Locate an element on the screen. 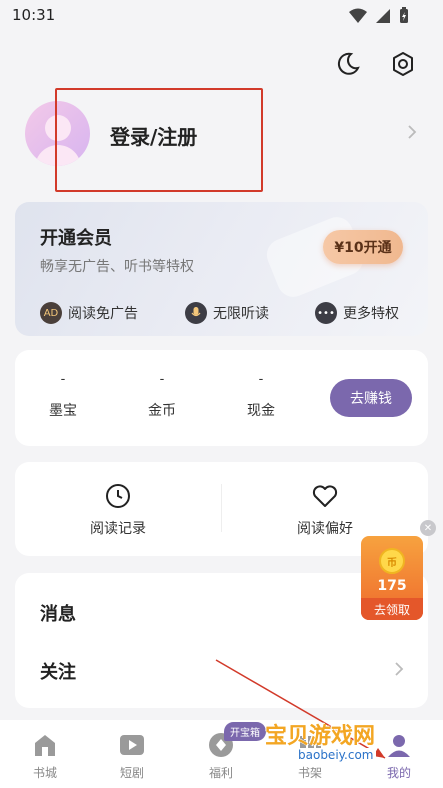  status-icons is located at coordinates (379, 15).